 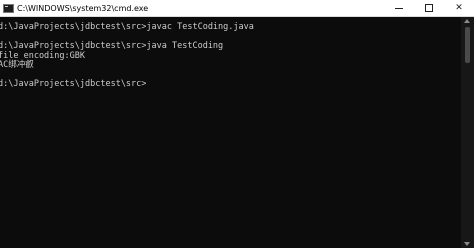 What do you see at coordinates (467, 244) in the screenshot?
I see `scroll-down-icon` at bounding box center [467, 244].